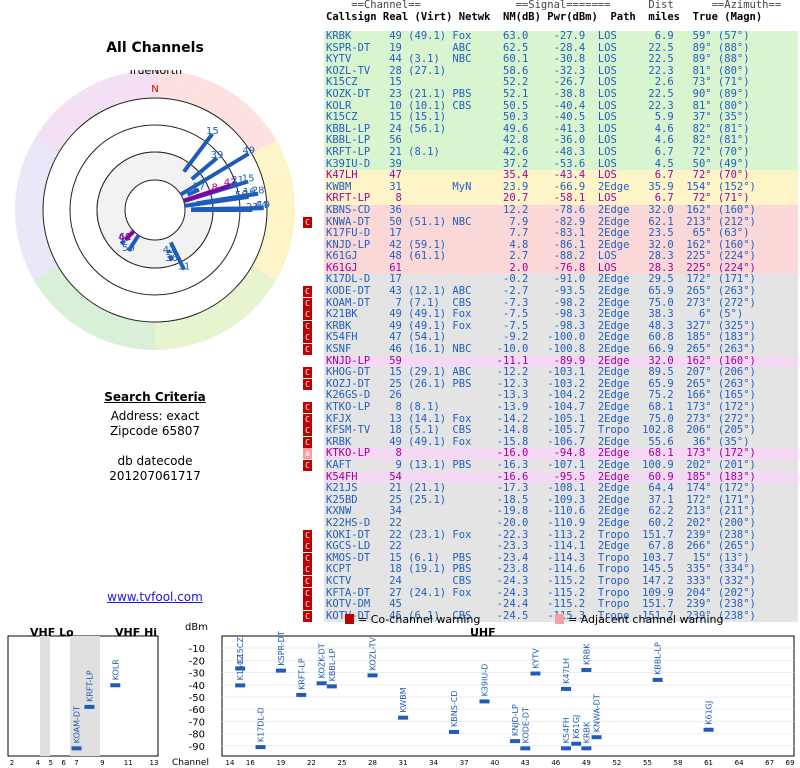 Image resolution: width=800 pixels, height=768 pixels. Describe the element at coordinates (230, 763) in the screenshot. I see `x-tick-label: 14` at that location.